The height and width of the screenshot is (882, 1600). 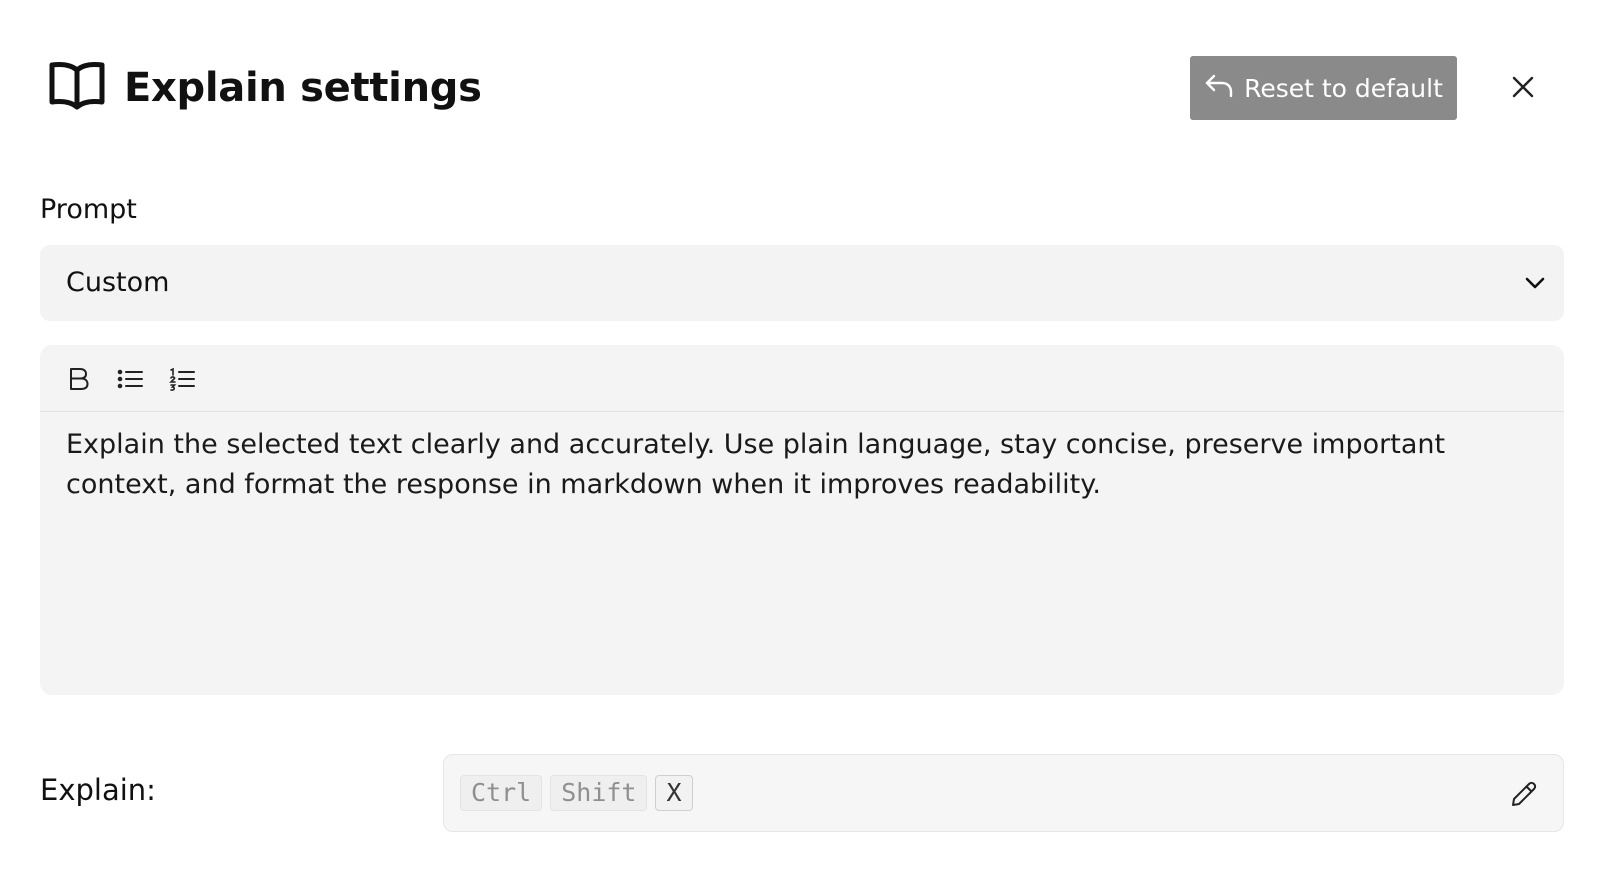 What do you see at coordinates (1219, 88) in the screenshot?
I see `undo-arrow-icon` at bounding box center [1219, 88].